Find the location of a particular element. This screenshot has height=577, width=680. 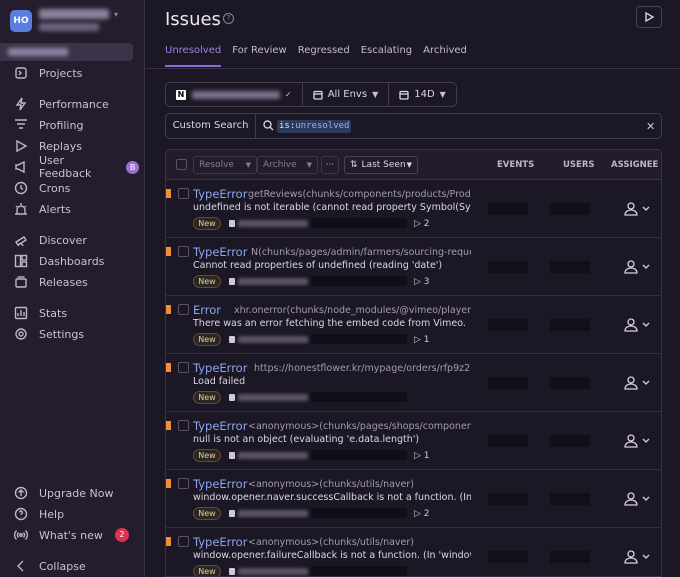

sidebar-item-label: Projects is located at coordinates (61, 73).